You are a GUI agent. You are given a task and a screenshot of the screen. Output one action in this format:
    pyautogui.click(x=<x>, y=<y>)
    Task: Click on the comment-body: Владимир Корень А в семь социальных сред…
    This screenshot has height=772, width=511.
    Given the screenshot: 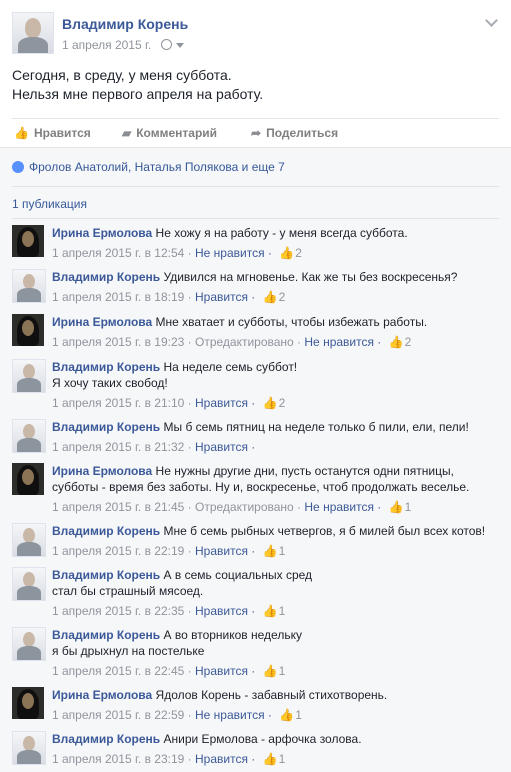 What is the action you would take?
    pyautogui.click(x=275, y=583)
    